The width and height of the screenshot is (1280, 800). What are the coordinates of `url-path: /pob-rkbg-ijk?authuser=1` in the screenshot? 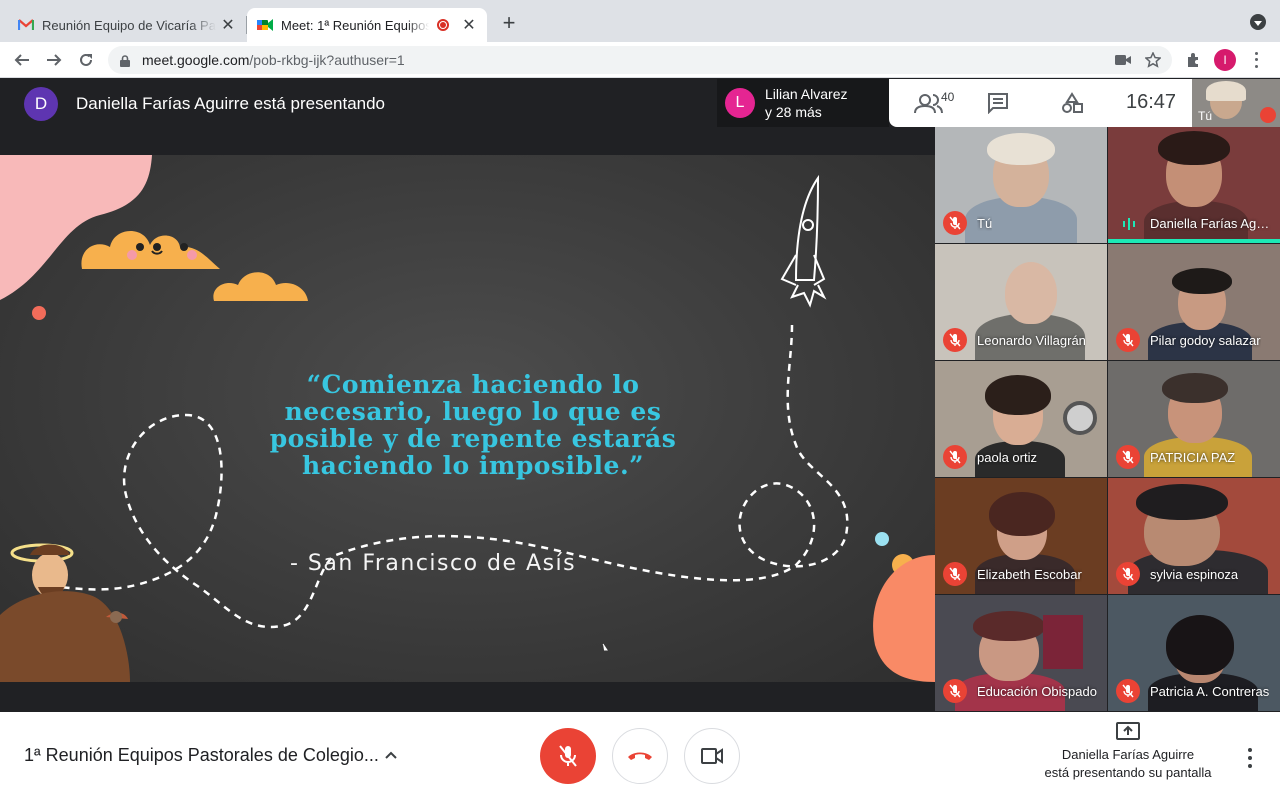 It's located at (327, 60).